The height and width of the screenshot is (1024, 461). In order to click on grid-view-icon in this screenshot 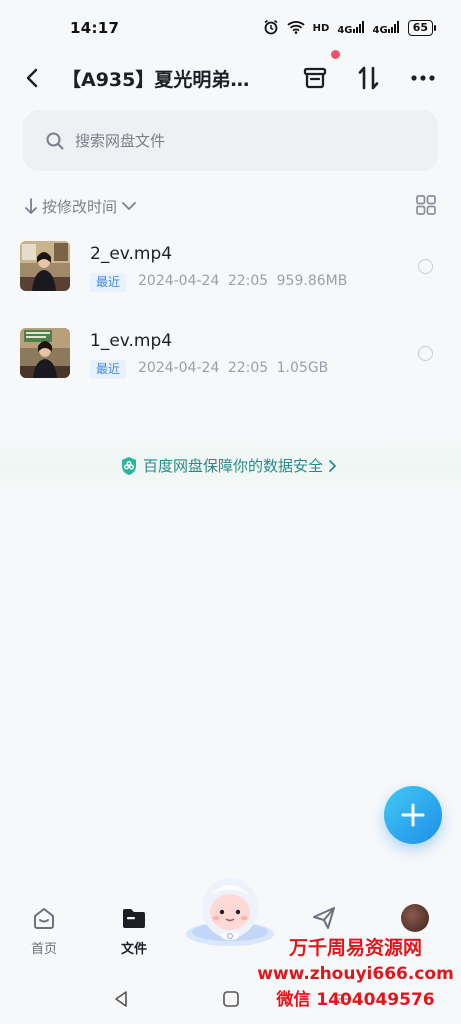, I will do `click(426, 205)`.